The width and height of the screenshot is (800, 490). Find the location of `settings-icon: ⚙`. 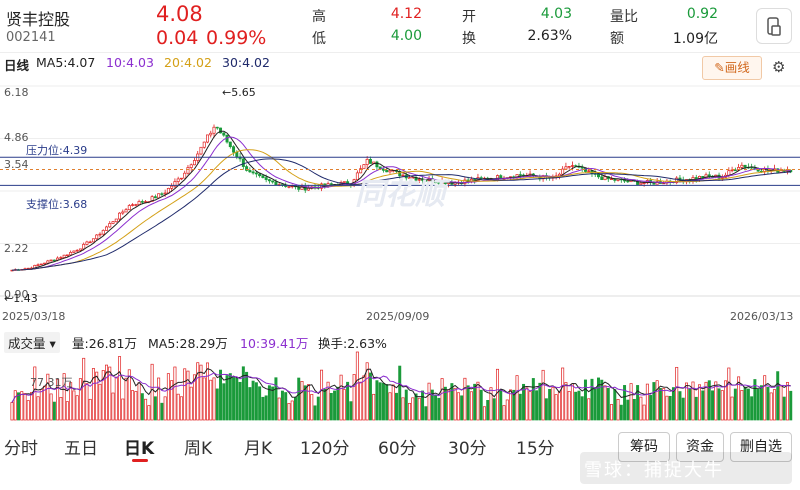

settings-icon: ⚙ is located at coordinates (778, 67).